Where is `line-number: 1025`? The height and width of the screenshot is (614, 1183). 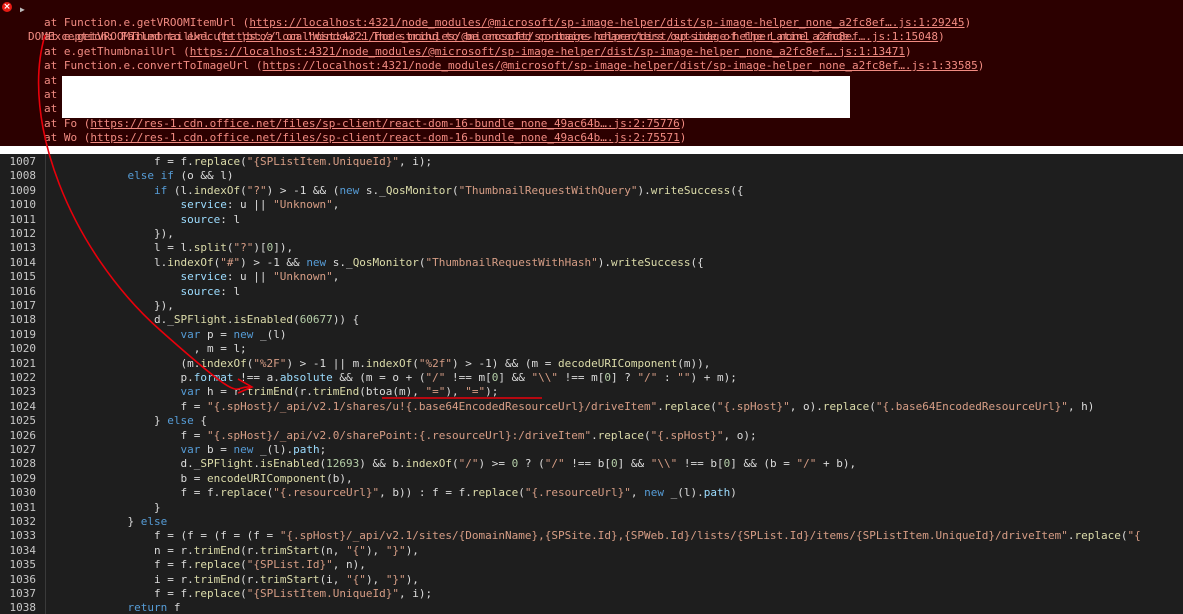
line-number: 1025 is located at coordinates (23, 421).